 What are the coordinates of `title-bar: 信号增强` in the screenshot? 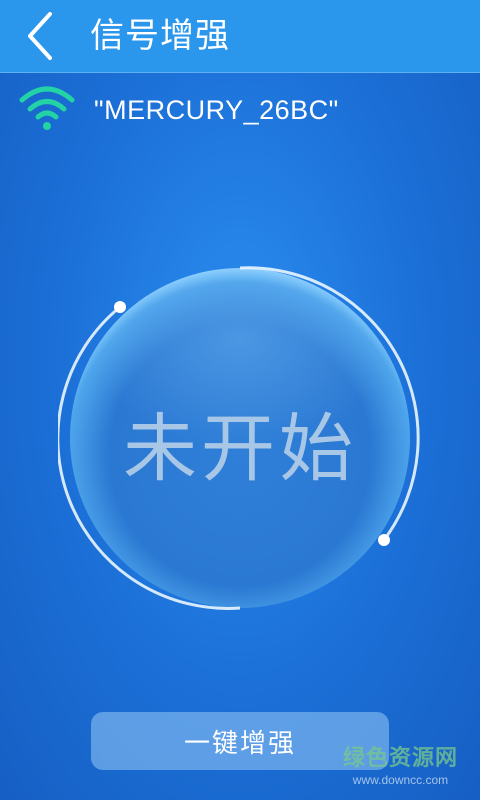 It's located at (240, 36).